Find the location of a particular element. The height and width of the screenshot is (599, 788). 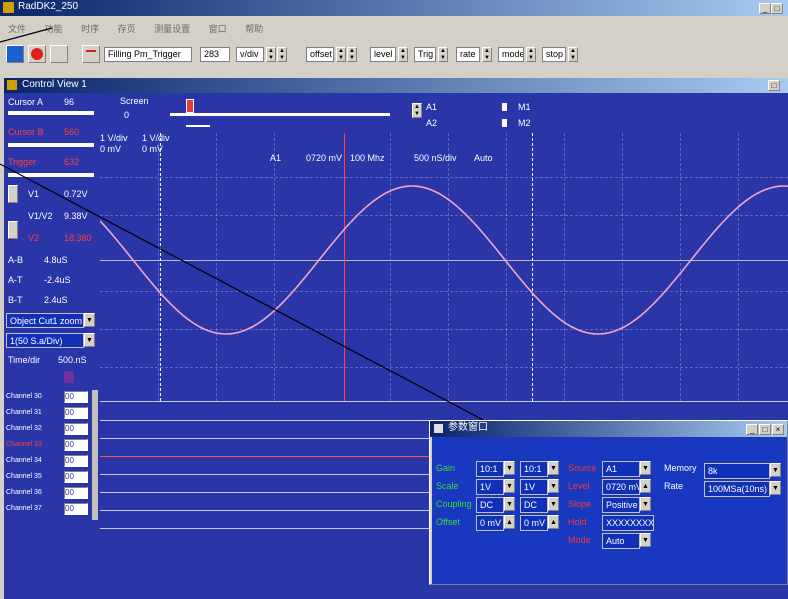

scale-label: Scale is located at coordinates (447, 486).